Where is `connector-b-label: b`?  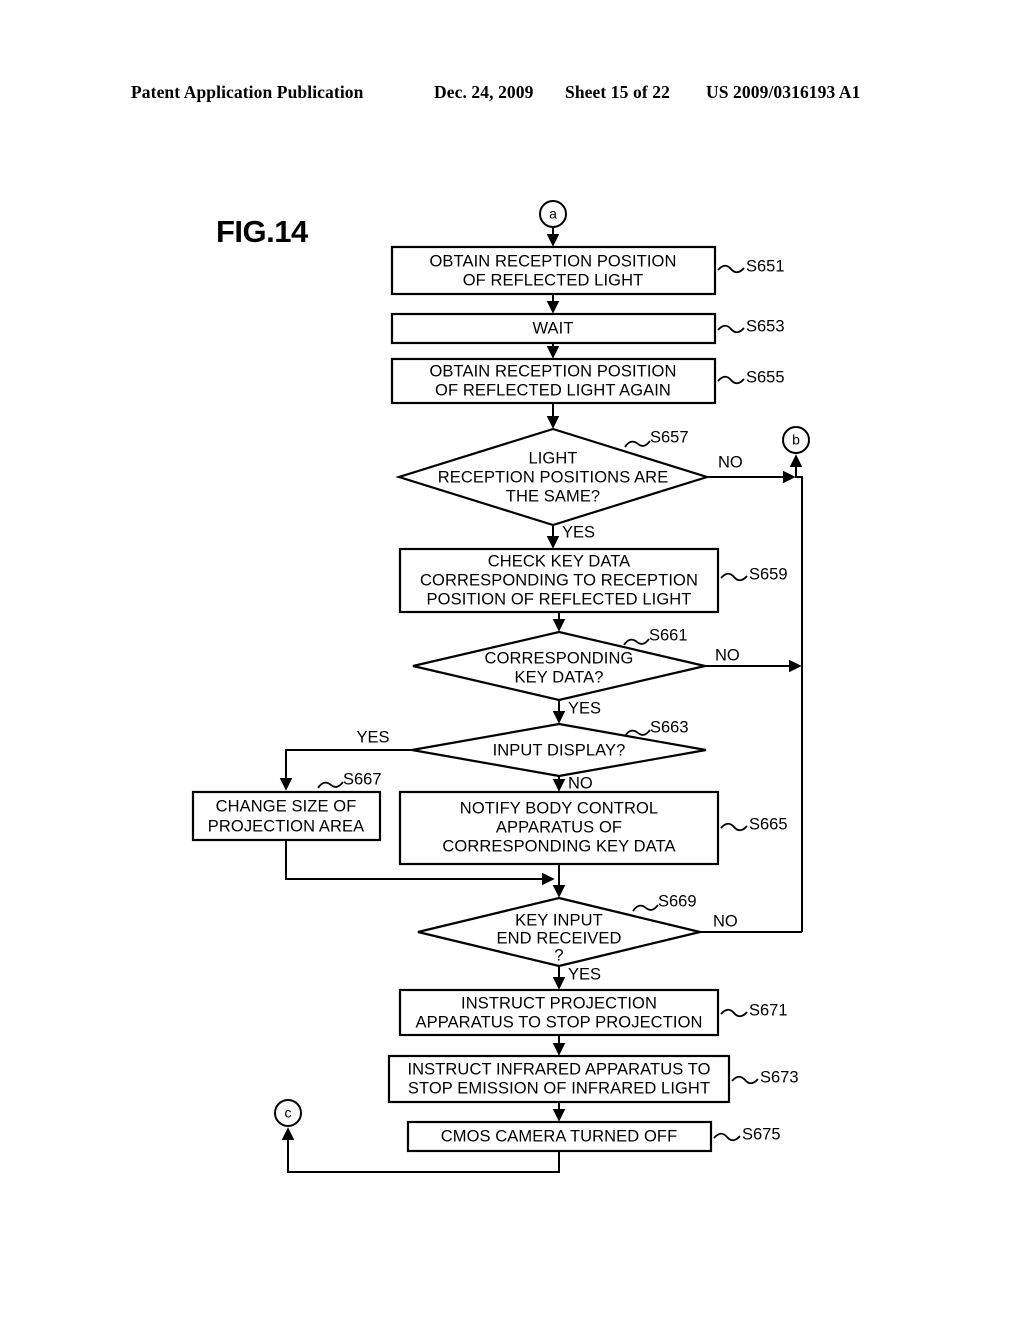
connector-b-label: b is located at coordinates (796, 440).